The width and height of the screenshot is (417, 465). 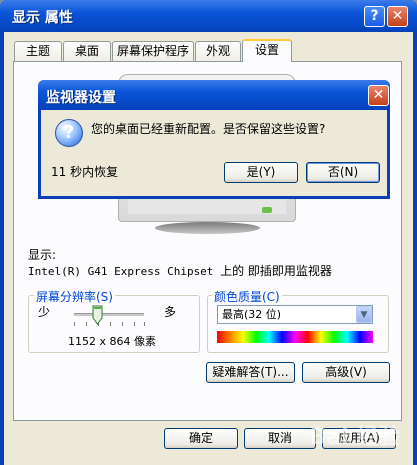 What do you see at coordinates (69, 133) in the screenshot?
I see `question-icon: ?` at bounding box center [69, 133].